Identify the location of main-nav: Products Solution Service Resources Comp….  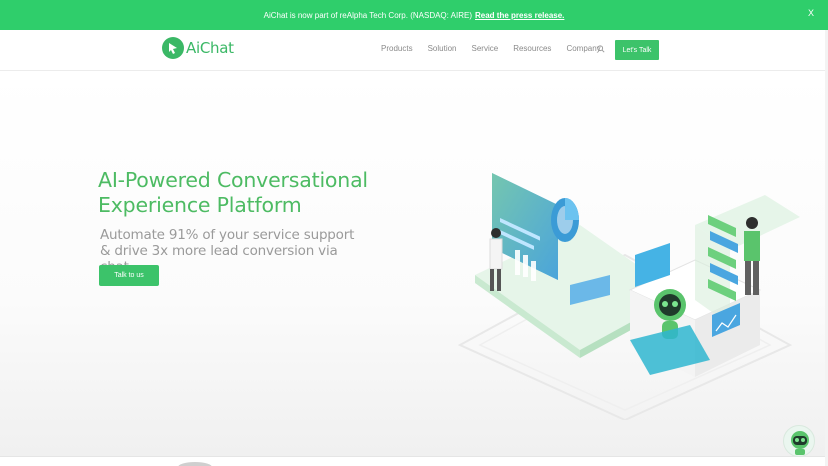
(498, 48).